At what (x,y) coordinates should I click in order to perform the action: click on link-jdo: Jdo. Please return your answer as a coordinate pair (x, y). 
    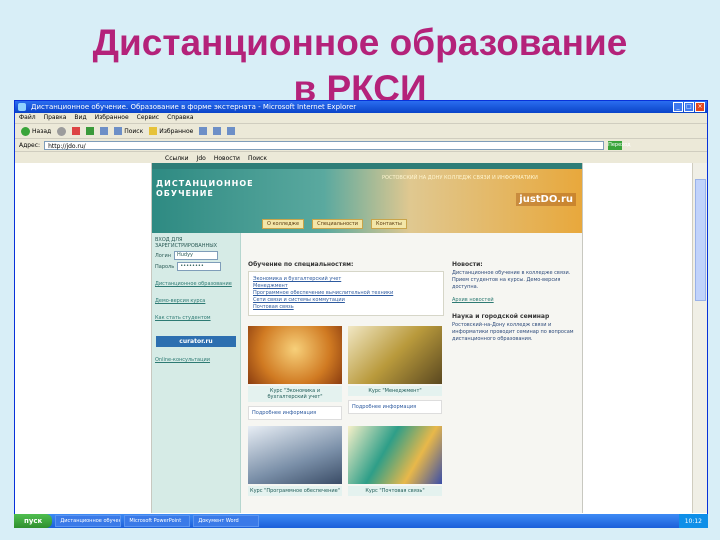
    Looking at the image, I should click on (201, 158).